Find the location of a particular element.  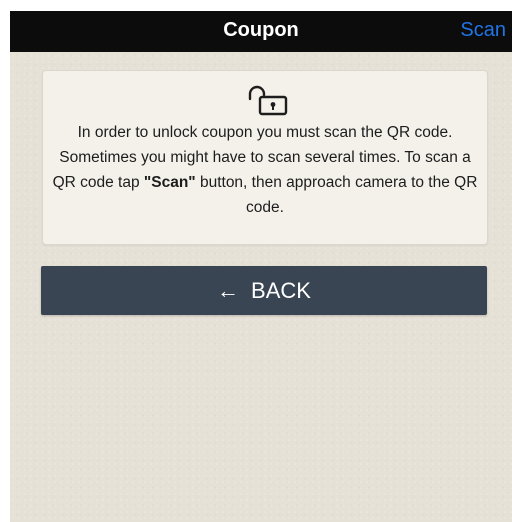

back-button: ← BACK is located at coordinates (264, 290).